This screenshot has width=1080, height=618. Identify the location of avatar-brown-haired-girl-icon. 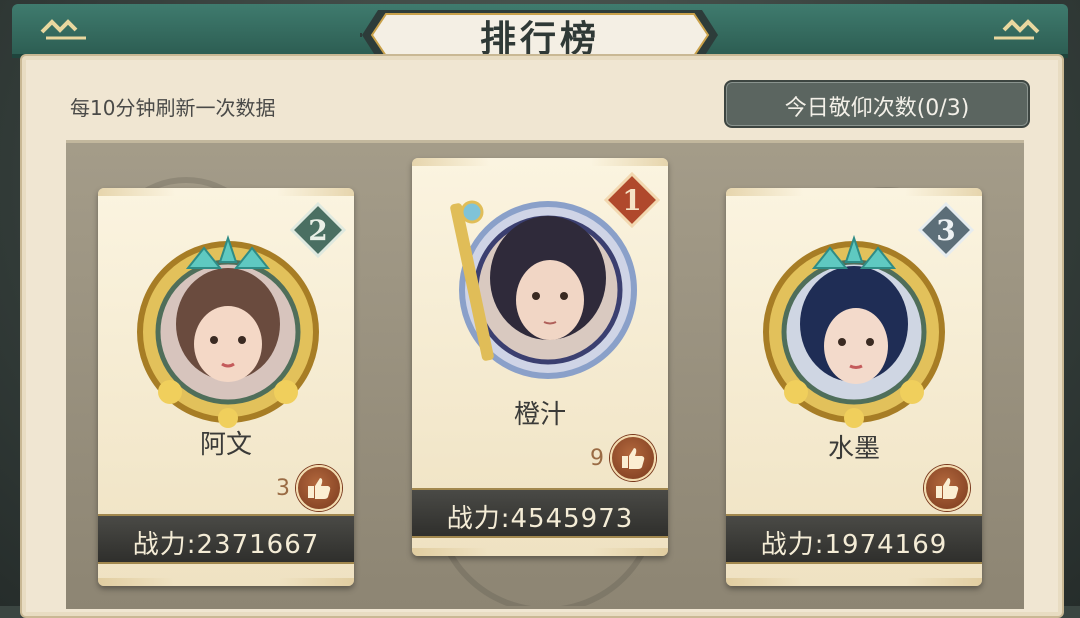
(228, 331).